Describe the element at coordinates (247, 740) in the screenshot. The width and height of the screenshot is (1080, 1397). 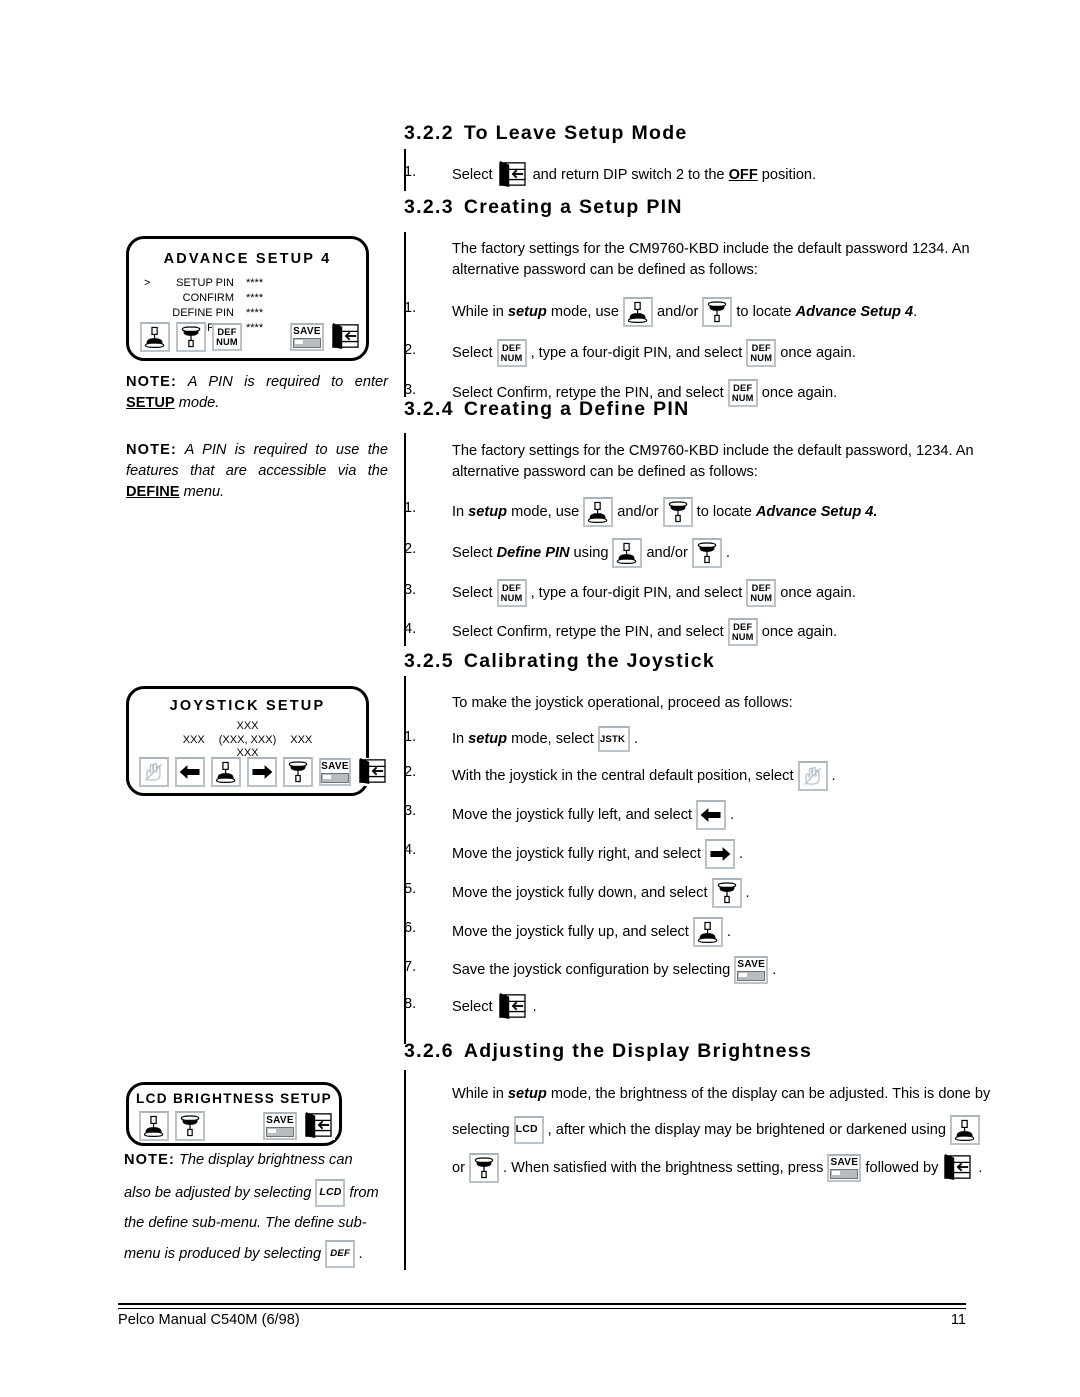
I see `joystick-readout: XXX XXX (XXX, XXX) XXX XXX` at that location.